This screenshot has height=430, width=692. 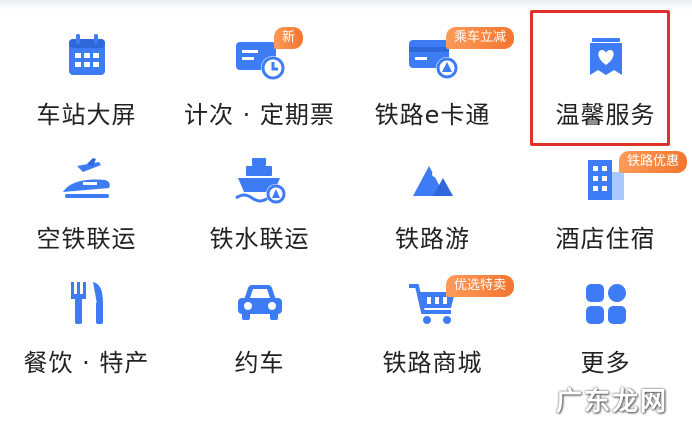 What do you see at coordinates (480, 286) in the screenshot?
I see `special-sale-badge: 优选特卖` at bounding box center [480, 286].